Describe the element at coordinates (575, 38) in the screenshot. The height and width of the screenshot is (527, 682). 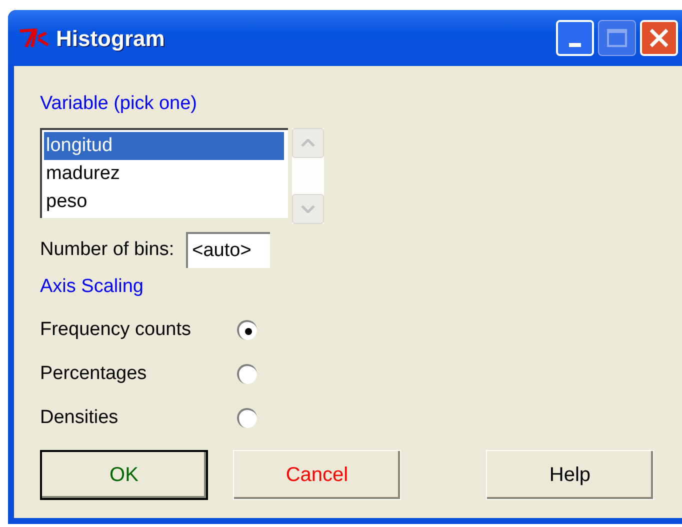
I see `minimize-button` at that location.